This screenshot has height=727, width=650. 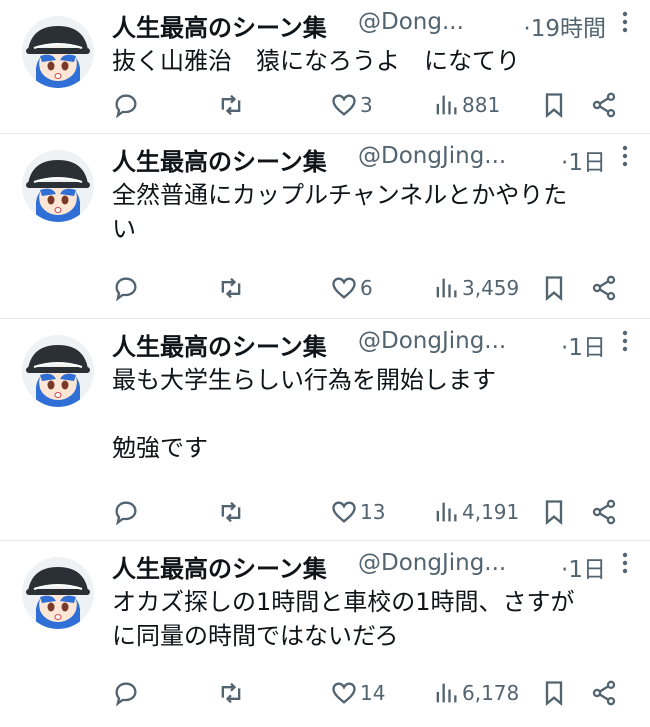 What do you see at coordinates (304, 414) in the screenshot?
I see `tweet-text: 最も大学生らしい行為を開始します 勉強です` at bounding box center [304, 414].